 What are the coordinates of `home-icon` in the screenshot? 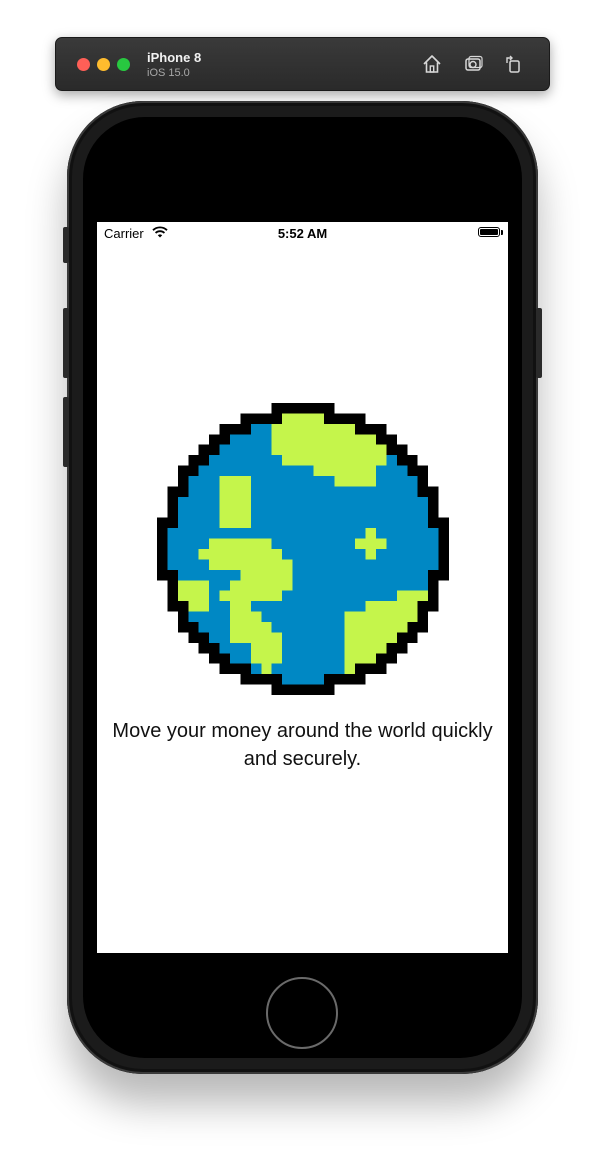 It's located at (432, 64).